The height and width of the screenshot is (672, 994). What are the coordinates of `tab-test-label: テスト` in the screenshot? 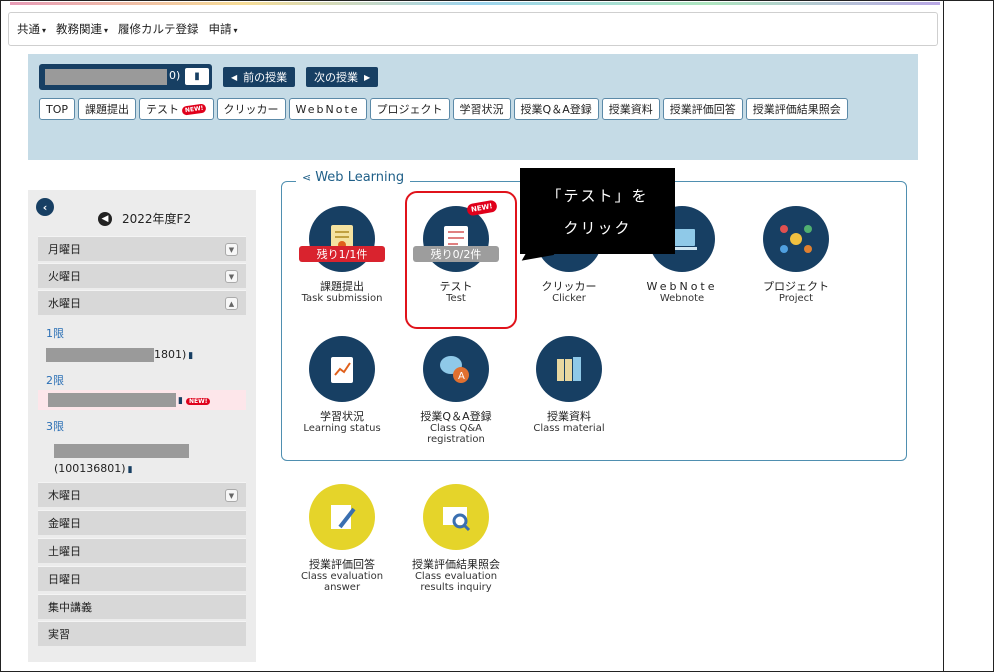 It's located at (163, 109).